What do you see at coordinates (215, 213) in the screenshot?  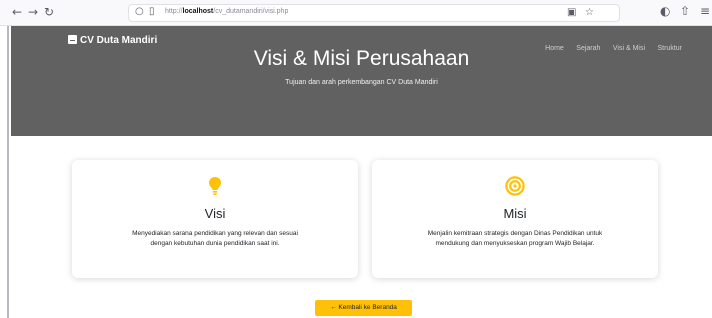 I see `vision-title: Visi` at bounding box center [215, 213].